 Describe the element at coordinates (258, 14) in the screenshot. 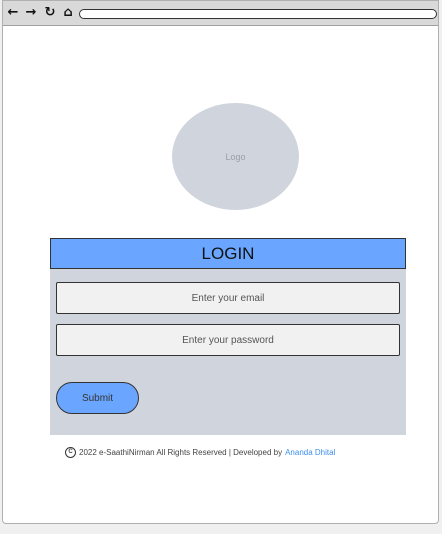

I see `address-bar` at that location.